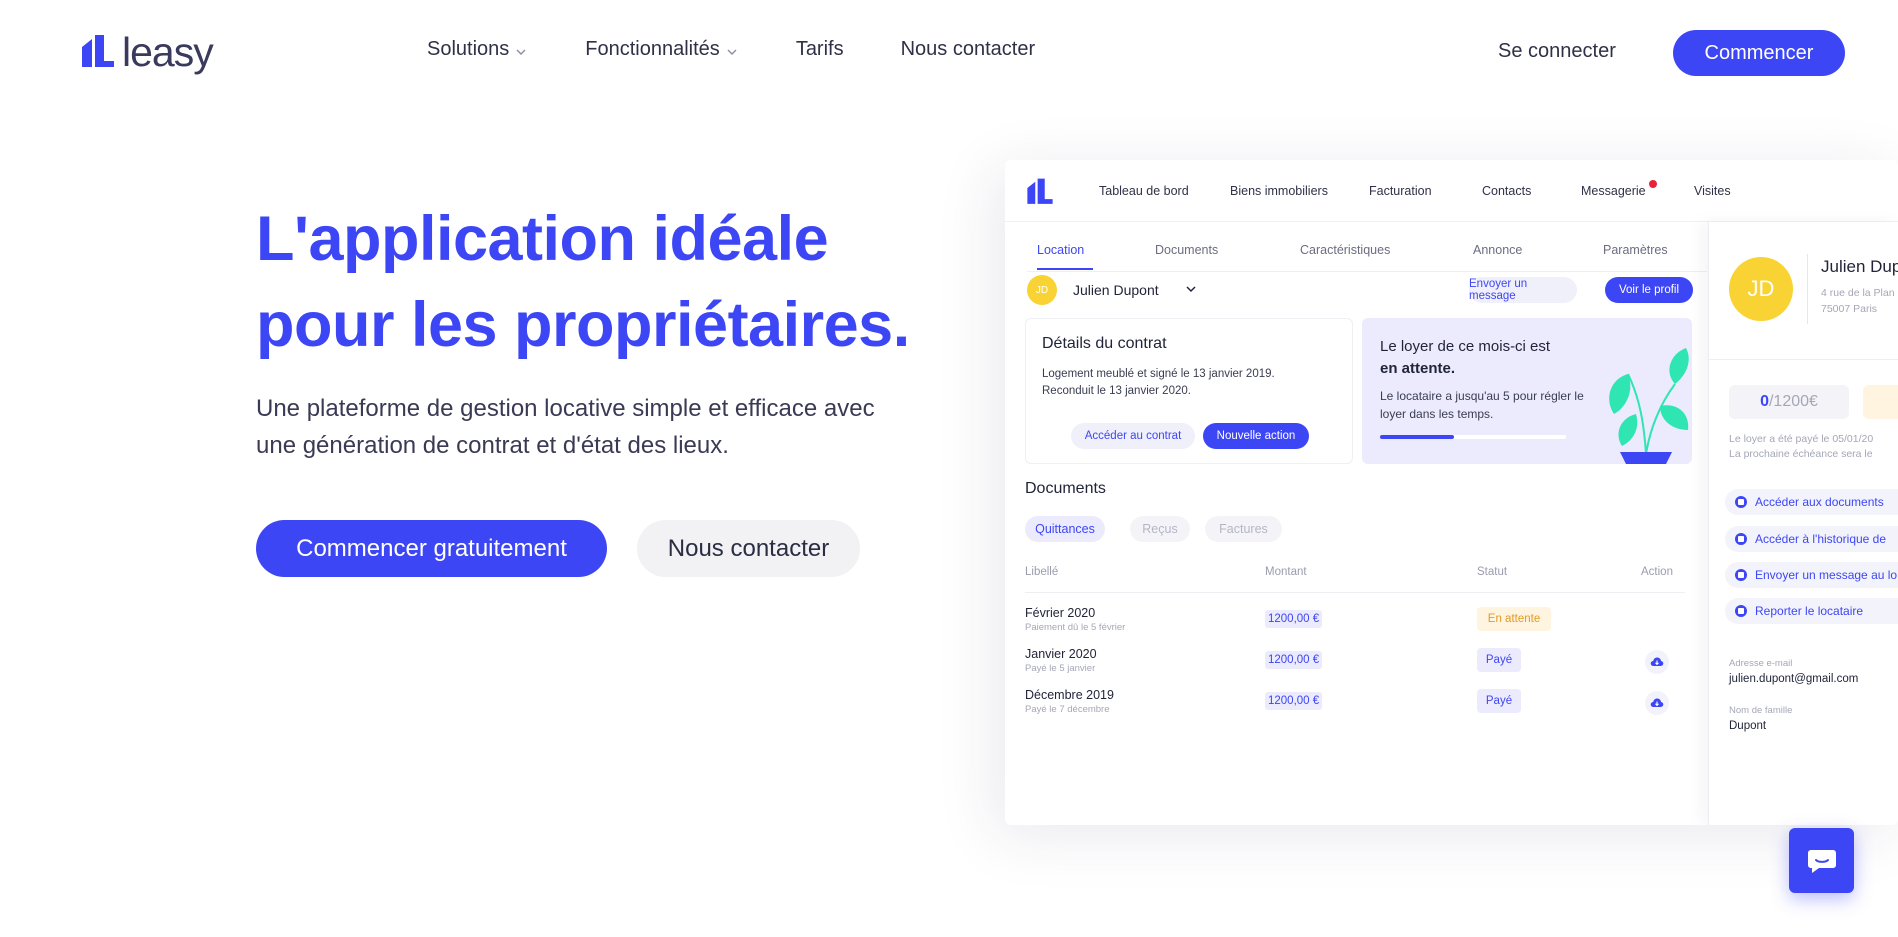 This screenshot has width=1898, height=937. What do you see at coordinates (1042, 572) in the screenshot?
I see `col-header-label: Libellé` at bounding box center [1042, 572].